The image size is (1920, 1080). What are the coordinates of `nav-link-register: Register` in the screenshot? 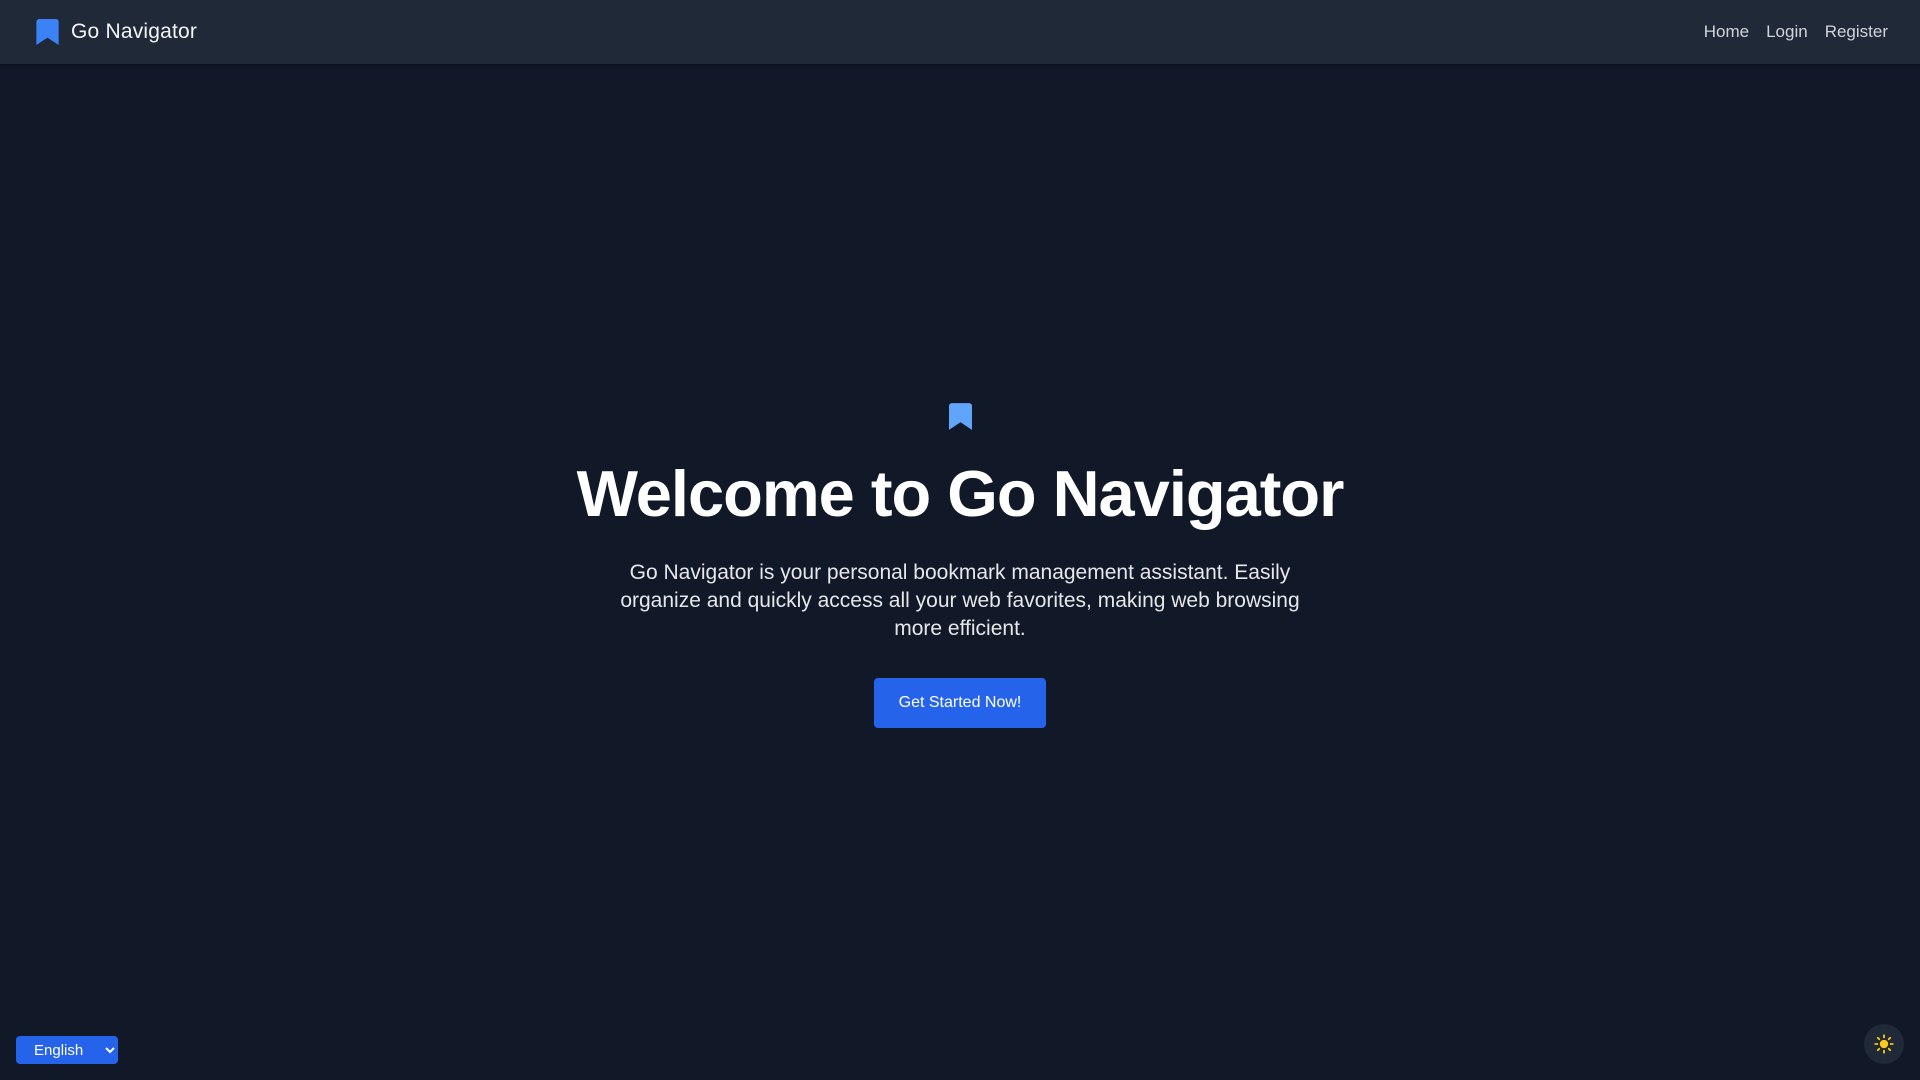 It's located at (1856, 32).